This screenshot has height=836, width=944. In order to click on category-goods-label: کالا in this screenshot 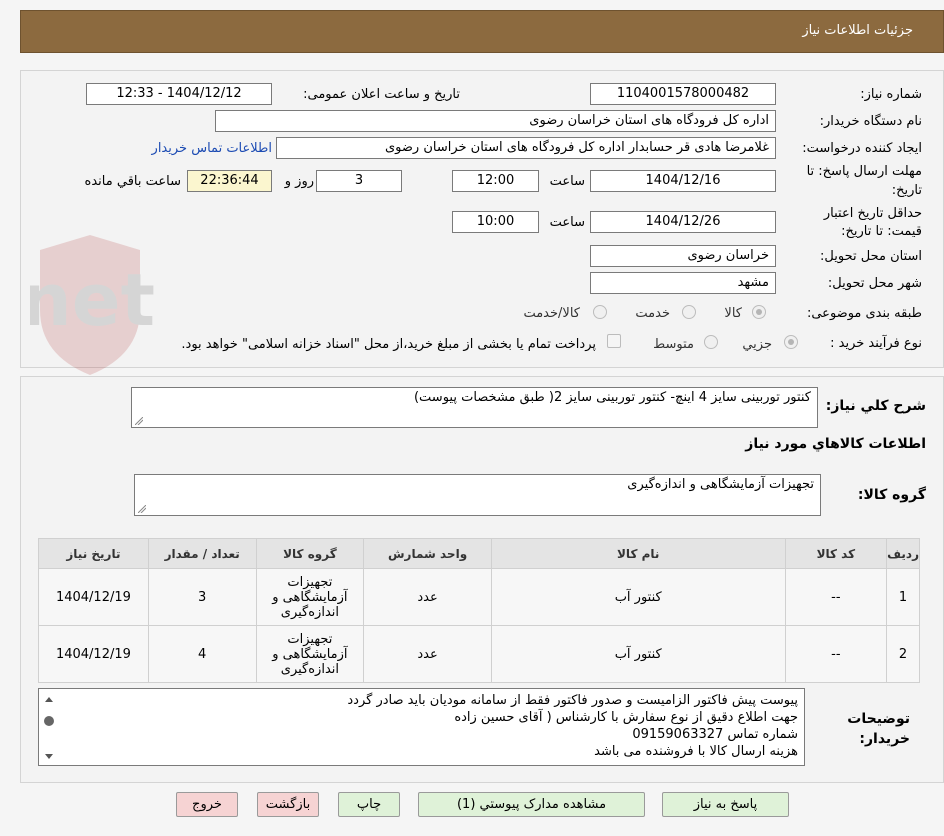, I will do `click(733, 313)`.